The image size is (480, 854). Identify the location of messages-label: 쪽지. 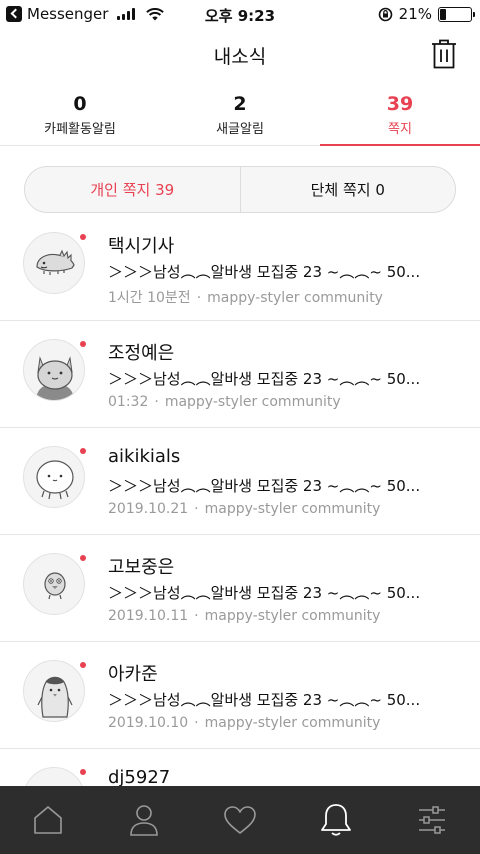
(400, 129).